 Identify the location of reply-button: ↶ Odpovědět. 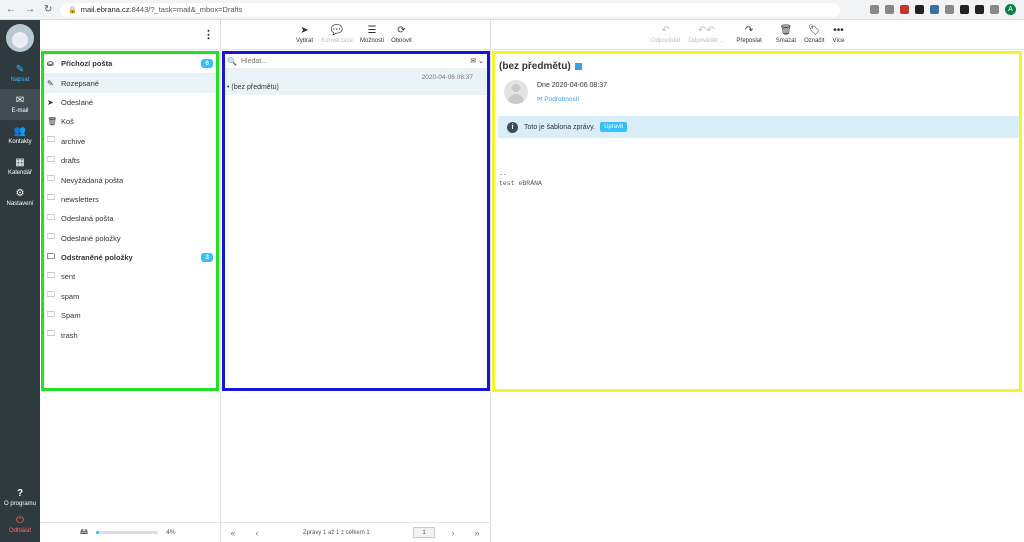
(665, 34).